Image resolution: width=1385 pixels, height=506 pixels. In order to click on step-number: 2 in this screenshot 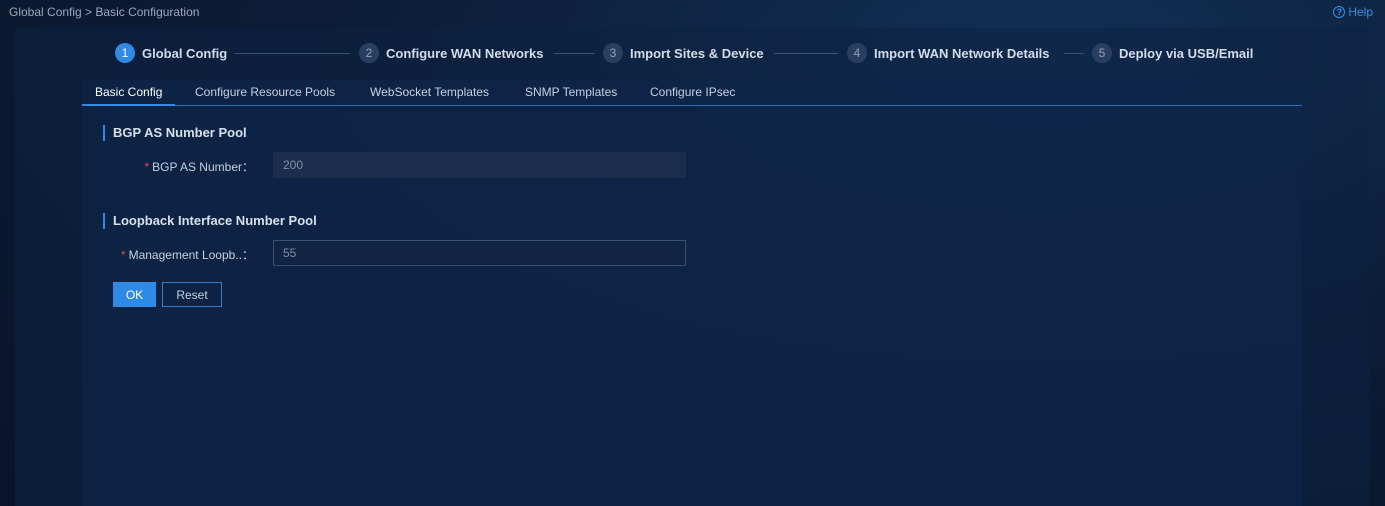, I will do `click(369, 53)`.